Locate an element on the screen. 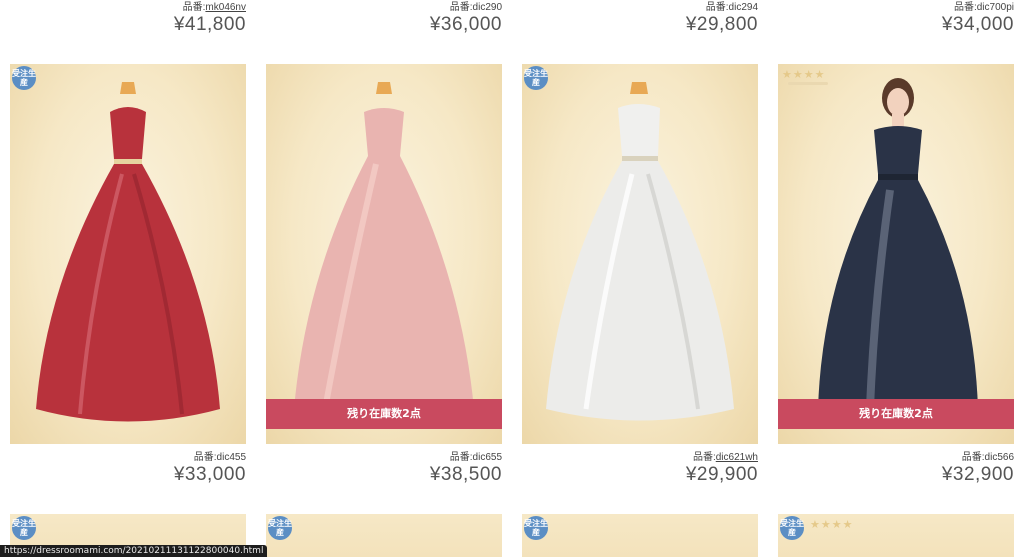 This screenshot has height=557, width=1024. product-price: ¥36,000 is located at coordinates (465, 24).